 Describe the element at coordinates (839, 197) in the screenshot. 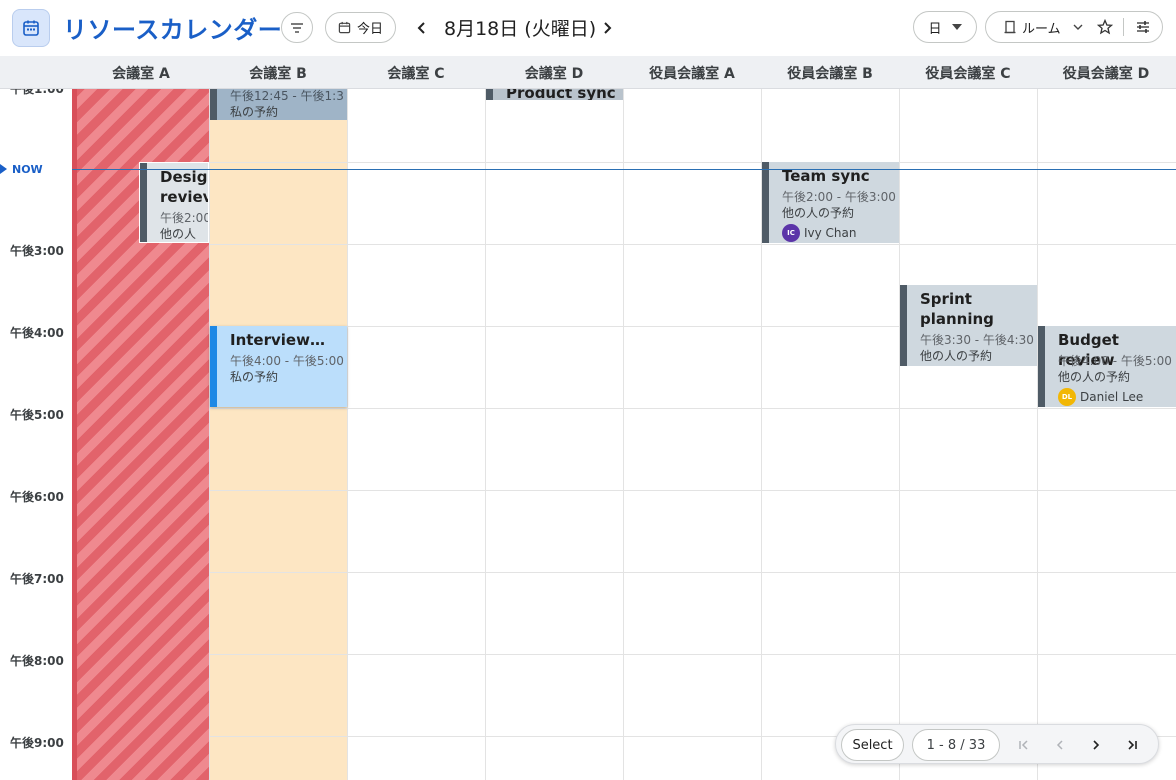

I see `event-time: 午後2:00 - 午後3:00` at that location.